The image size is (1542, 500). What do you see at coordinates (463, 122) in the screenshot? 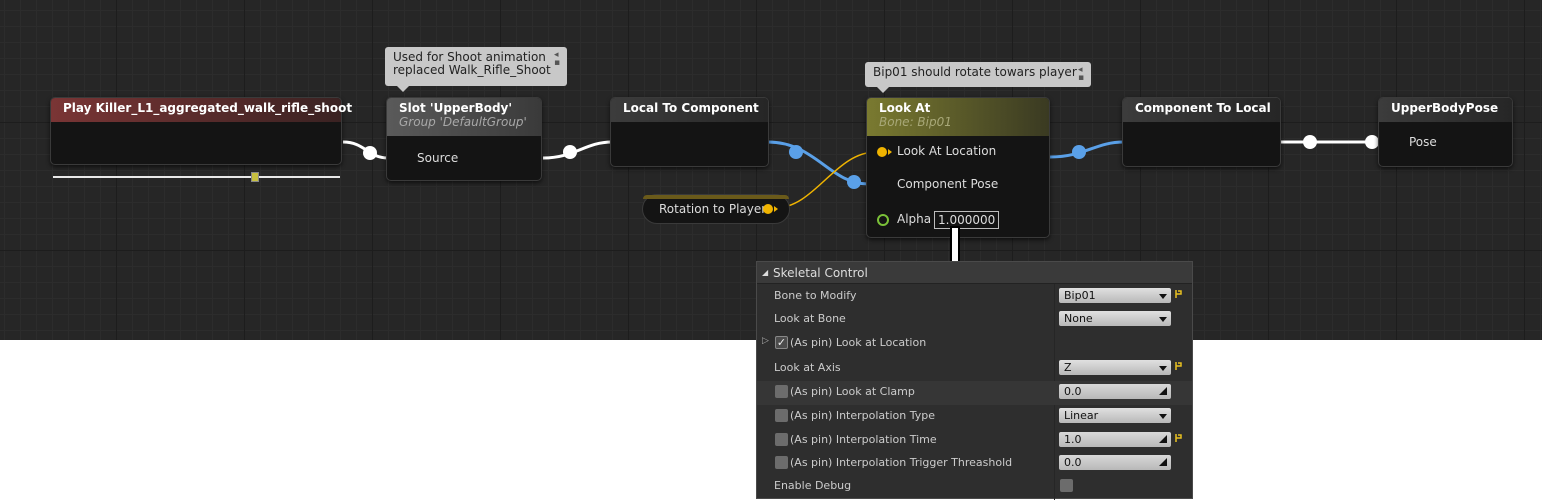
I see `node-subtitle: Group 'DefaultGroup'` at bounding box center [463, 122].